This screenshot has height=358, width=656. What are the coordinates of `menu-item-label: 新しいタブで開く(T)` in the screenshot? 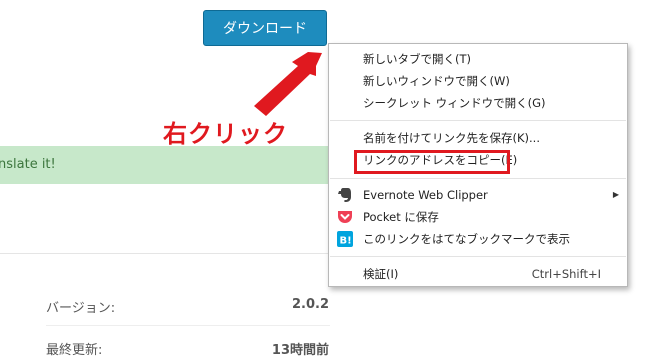 It's located at (417, 59).